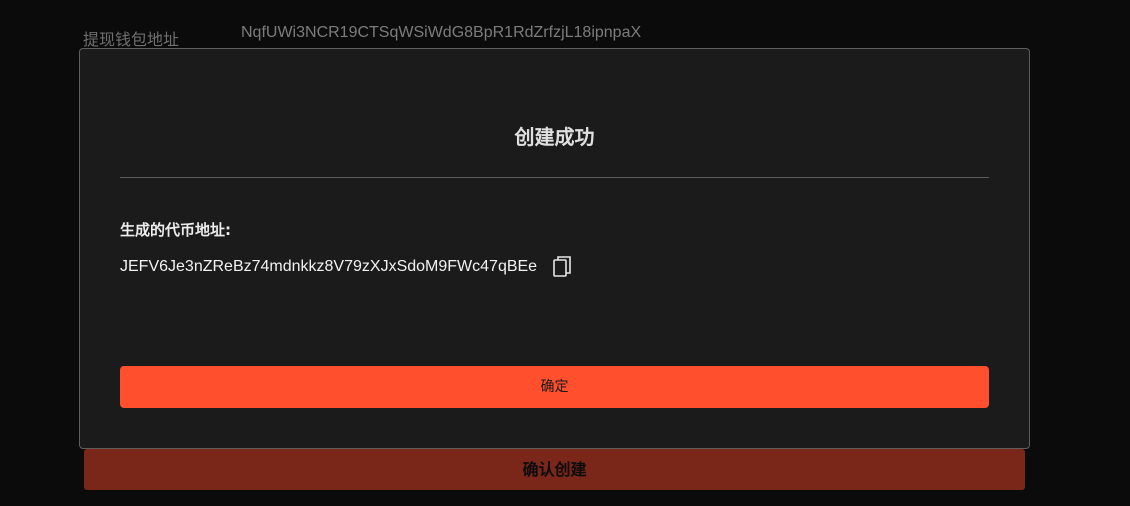  Describe the element at coordinates (175, 230) in the screenshot. I see `token-address-label: 生成的代币地址:` at that location.